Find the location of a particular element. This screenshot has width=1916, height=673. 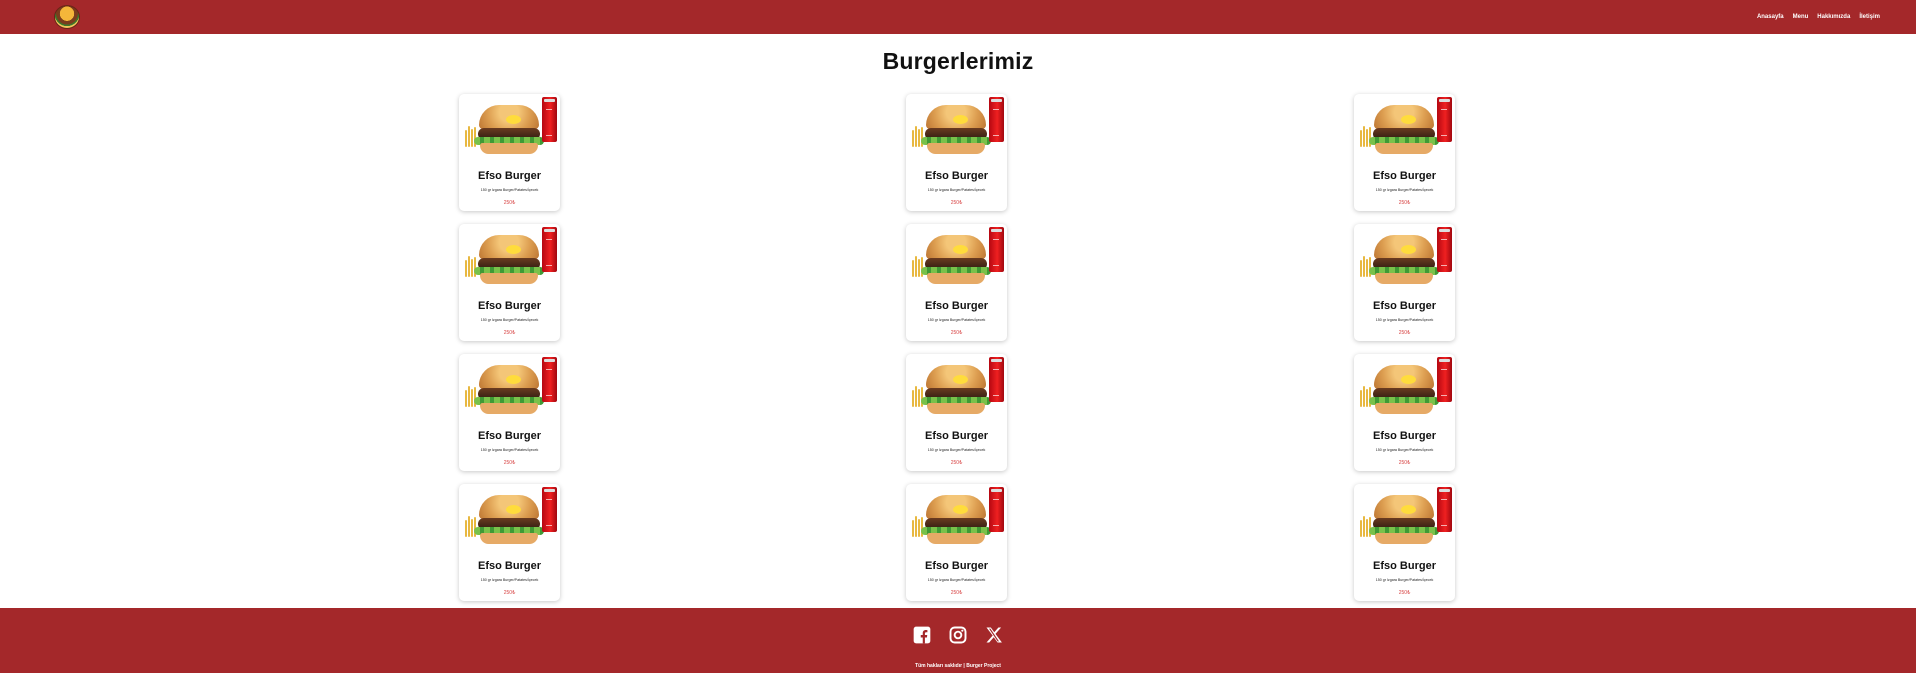

instagram-icon is located at coordinates (958, 635).